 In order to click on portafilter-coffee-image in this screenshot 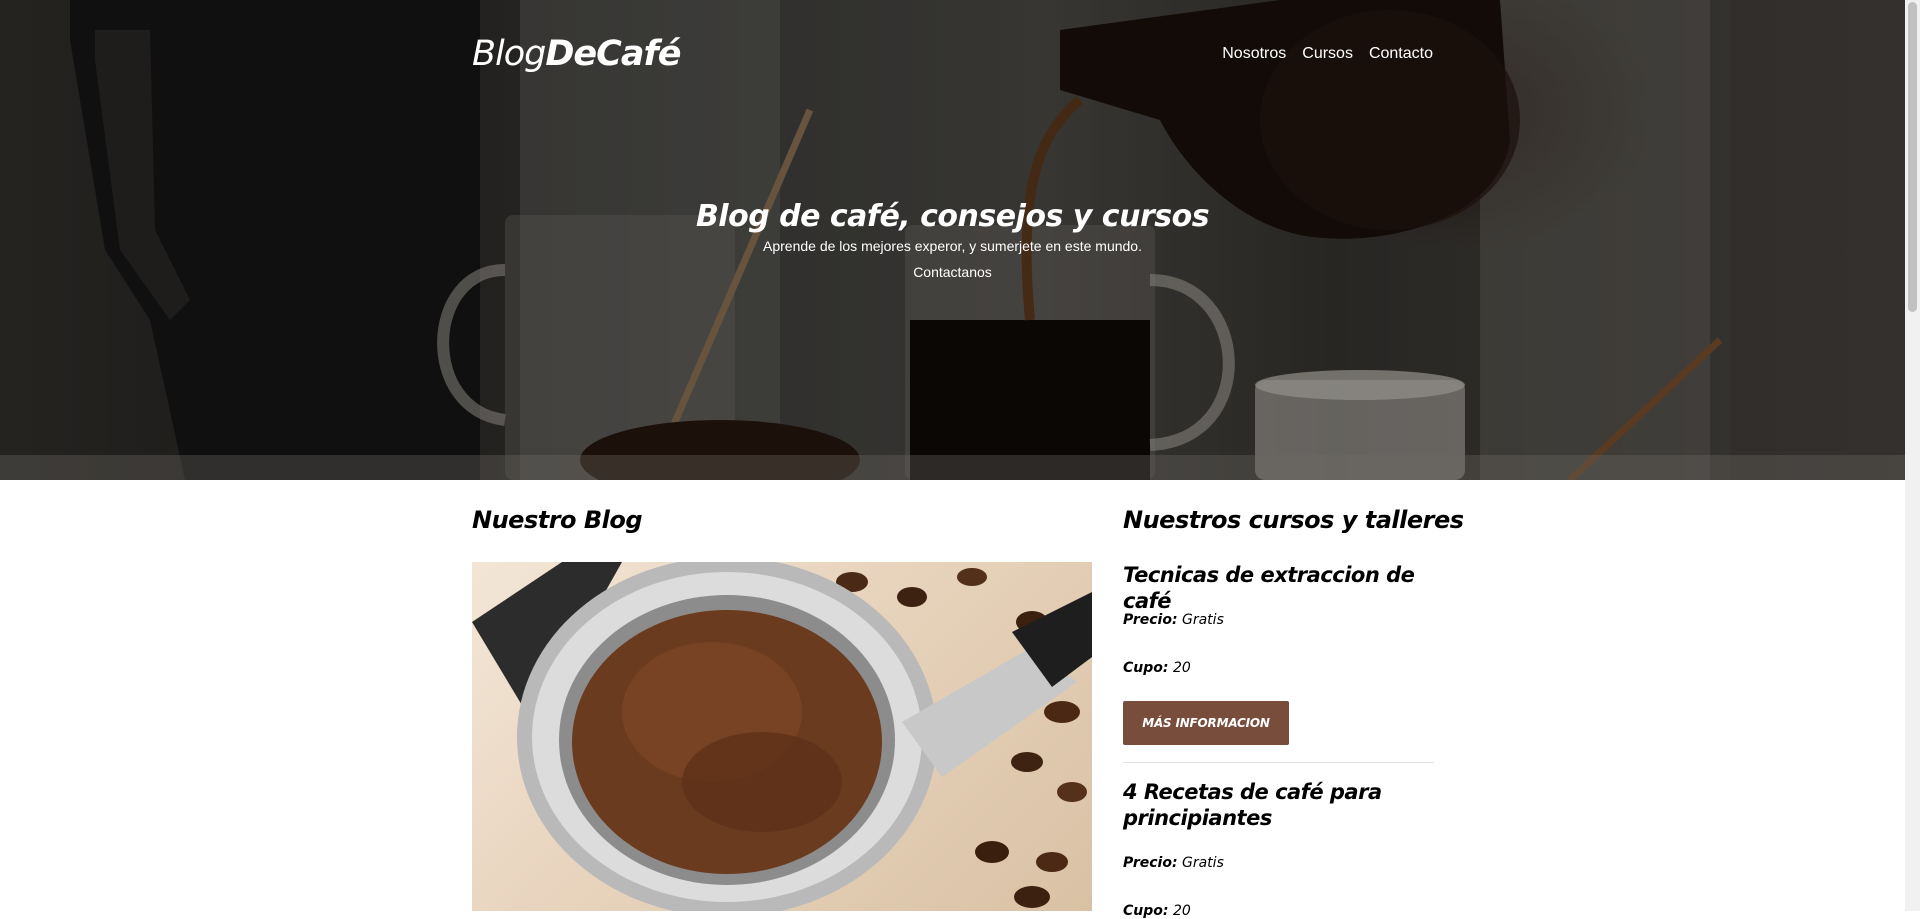, I will do `click(782, 736)`.